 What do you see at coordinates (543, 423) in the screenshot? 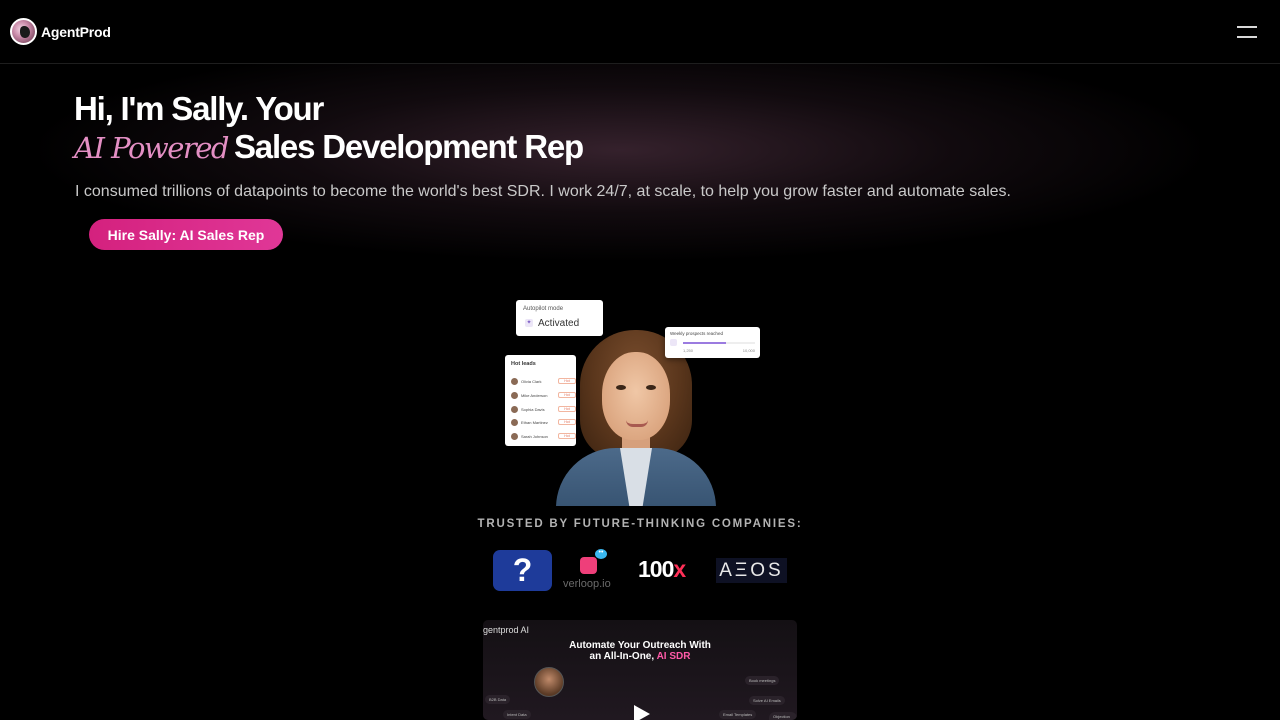
I see `list-item: Ethan Martinez Hot` at bounding box center [543, 423].